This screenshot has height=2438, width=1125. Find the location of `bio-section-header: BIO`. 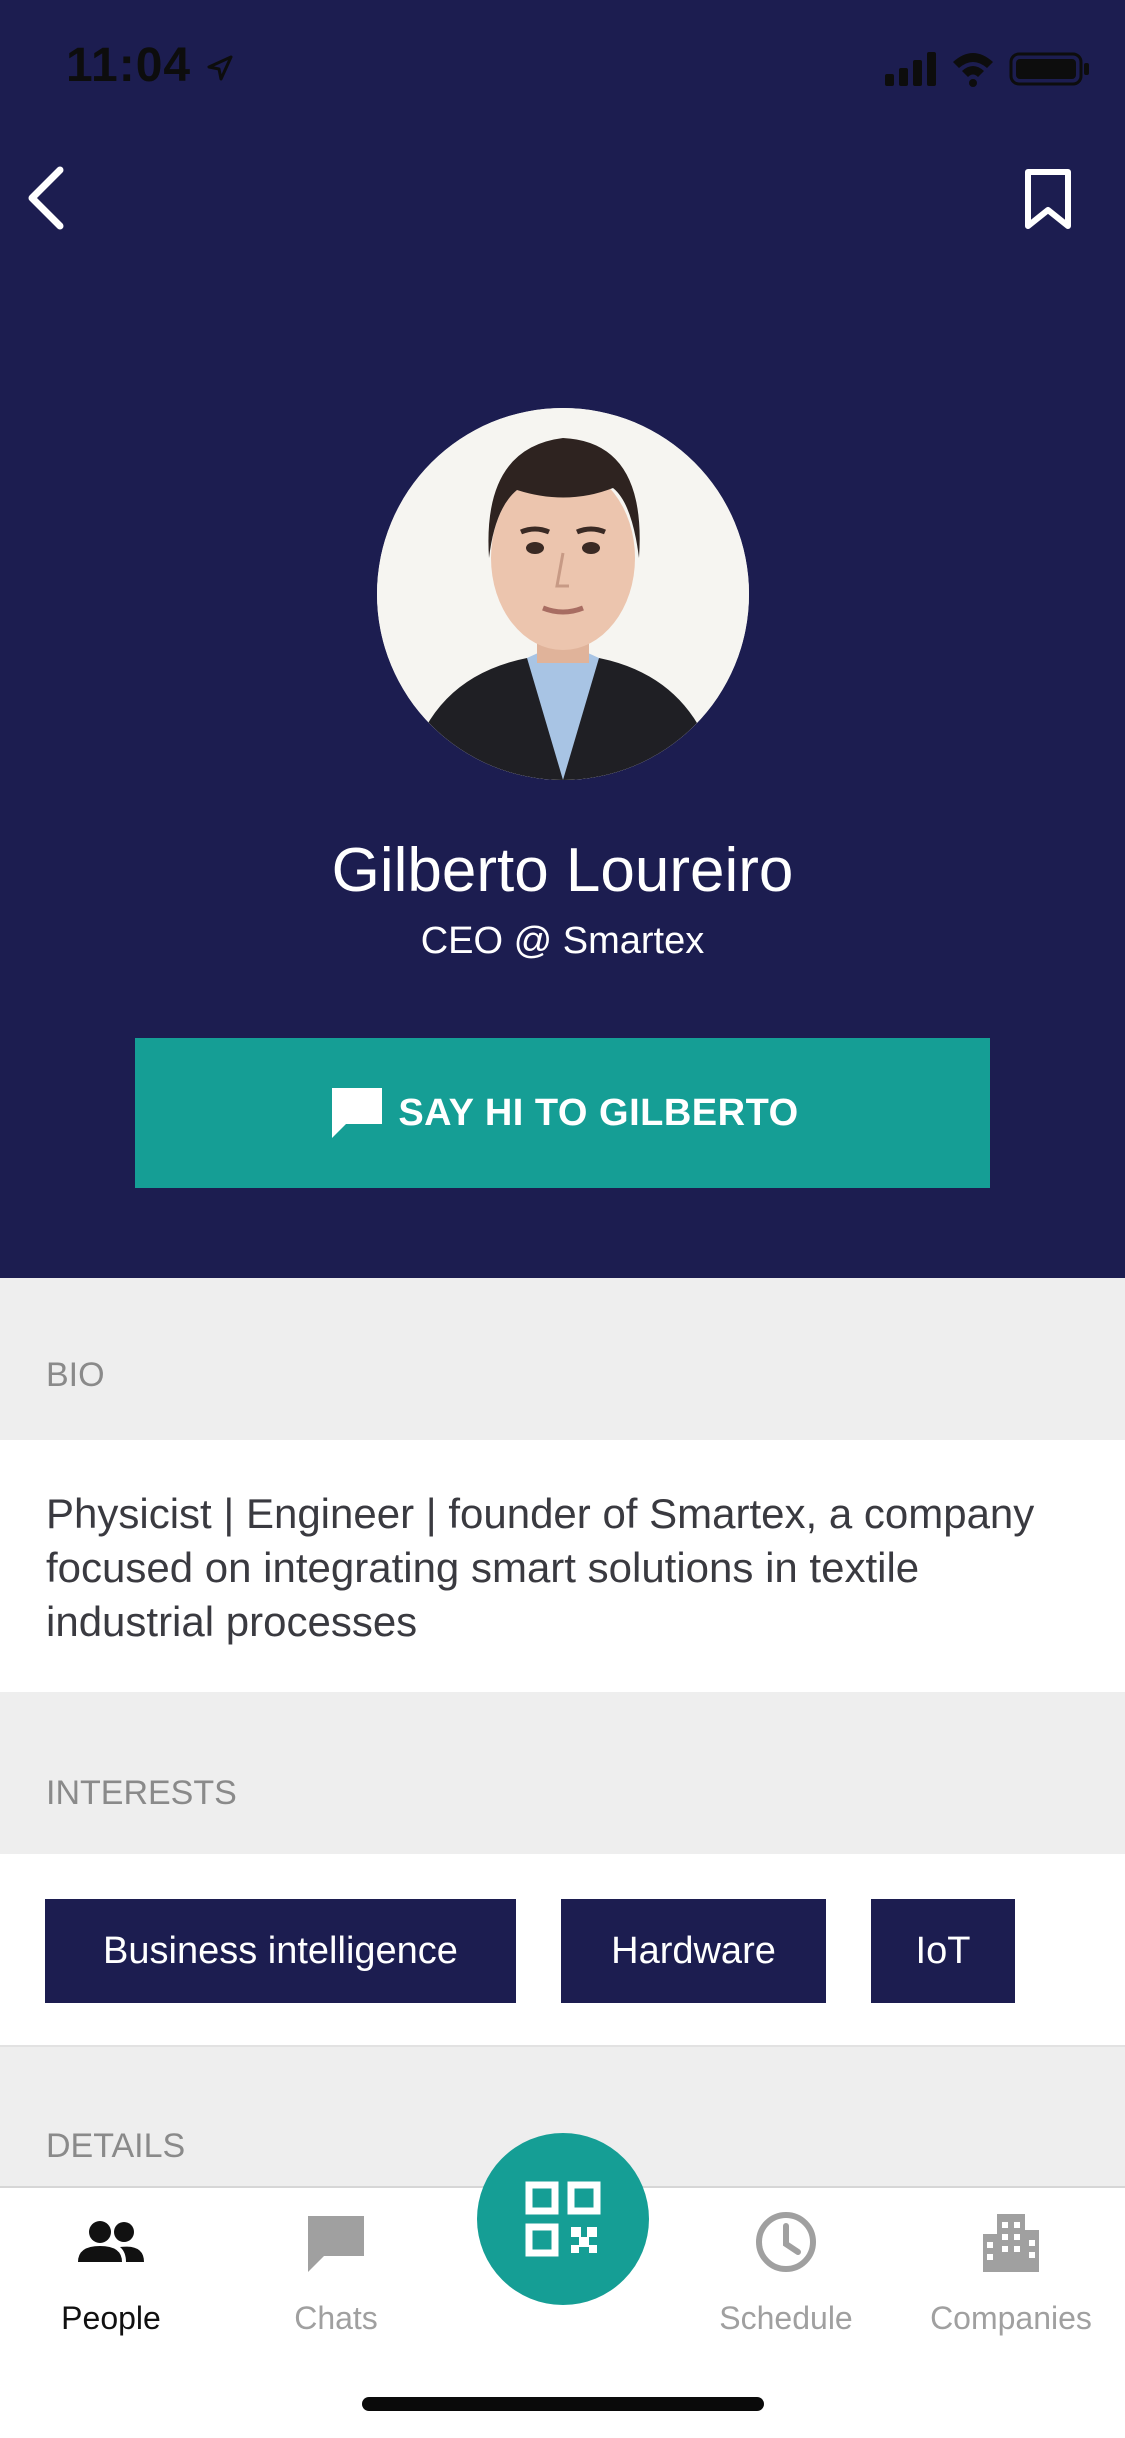

bio-section-header: BIO is located at coordinates (562, 1359).